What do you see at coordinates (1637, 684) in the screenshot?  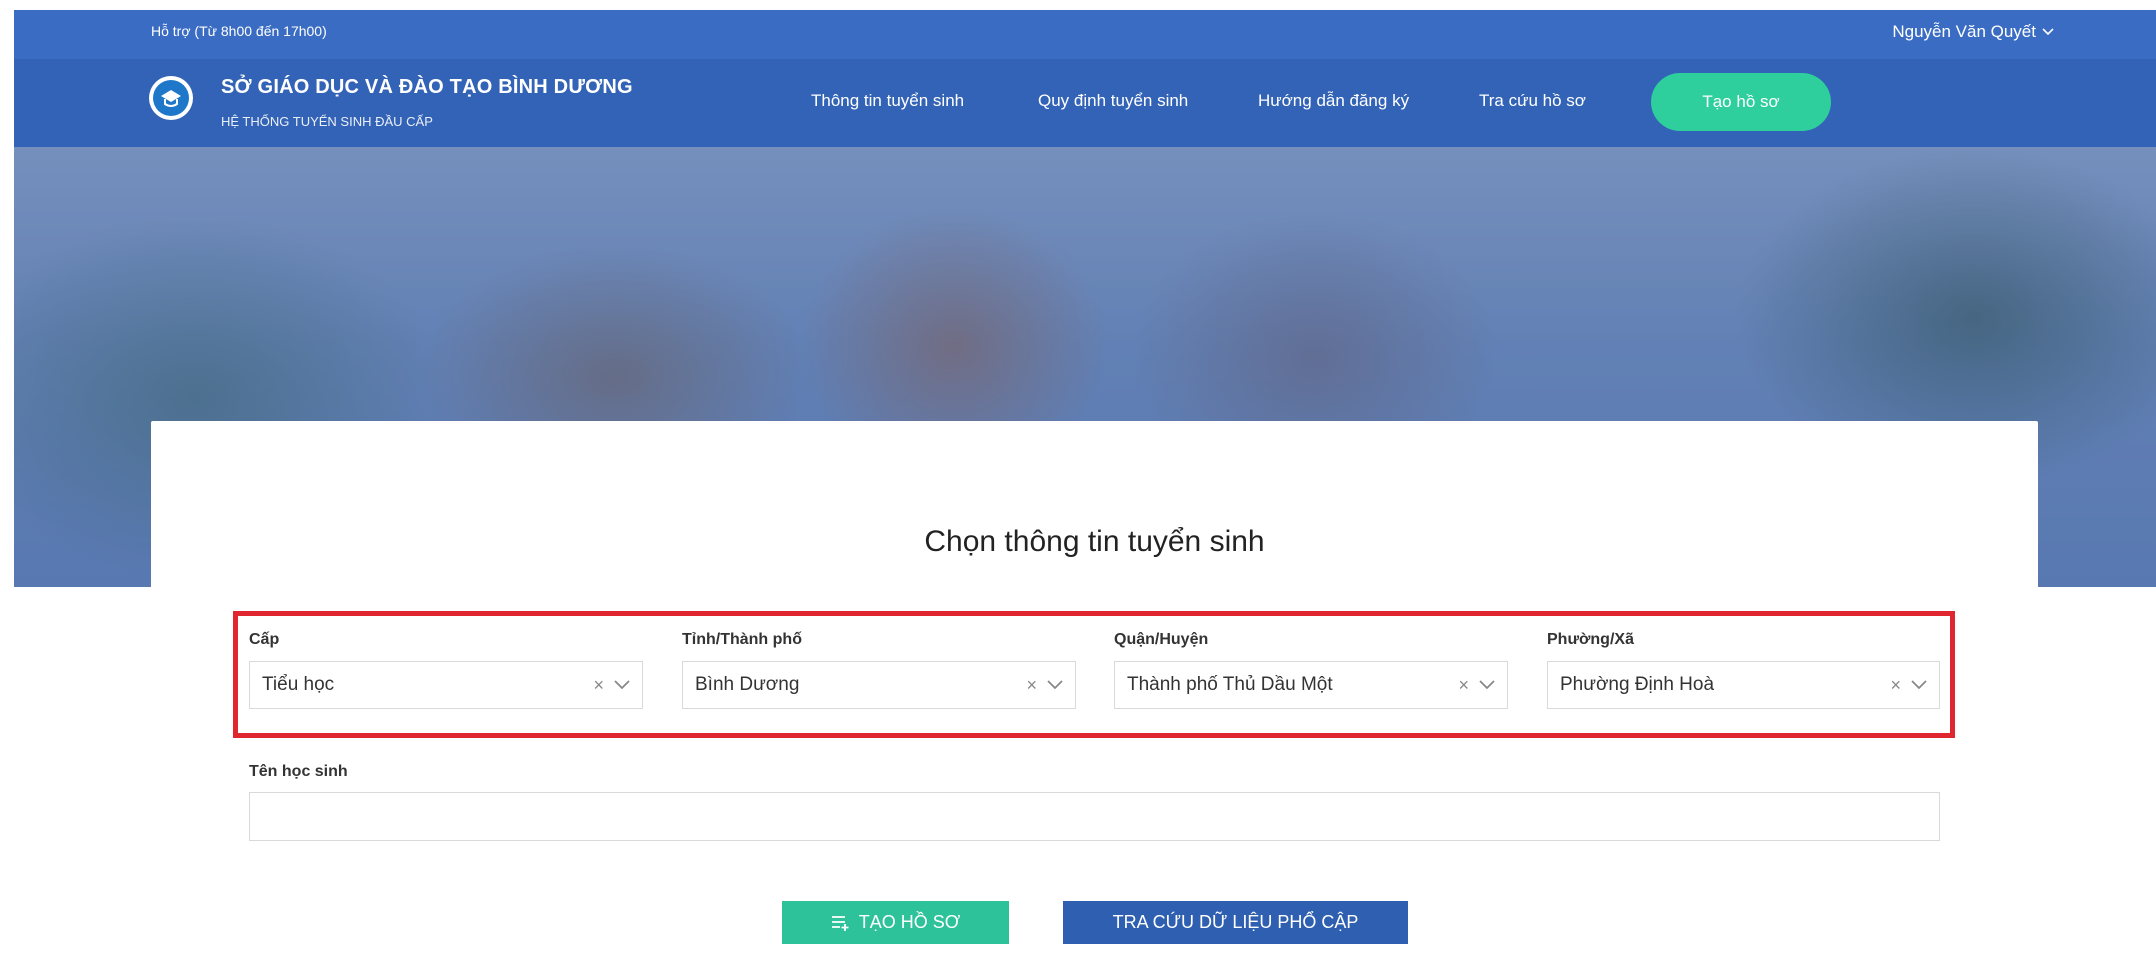 I see `ward-value: Phường Định Hoà` at bounding box center [1637, 684].